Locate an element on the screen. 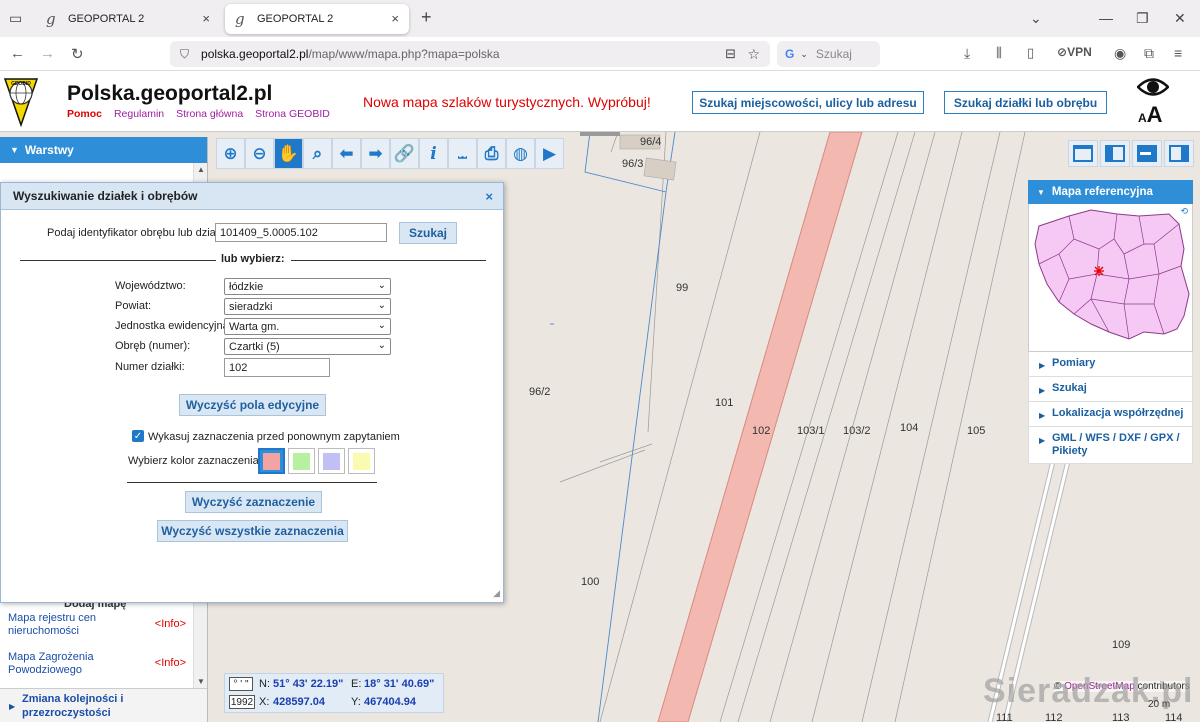 This screenshot has height=722, width=1200. layout-top-panel-icon is located at coordinates (1083, 153).